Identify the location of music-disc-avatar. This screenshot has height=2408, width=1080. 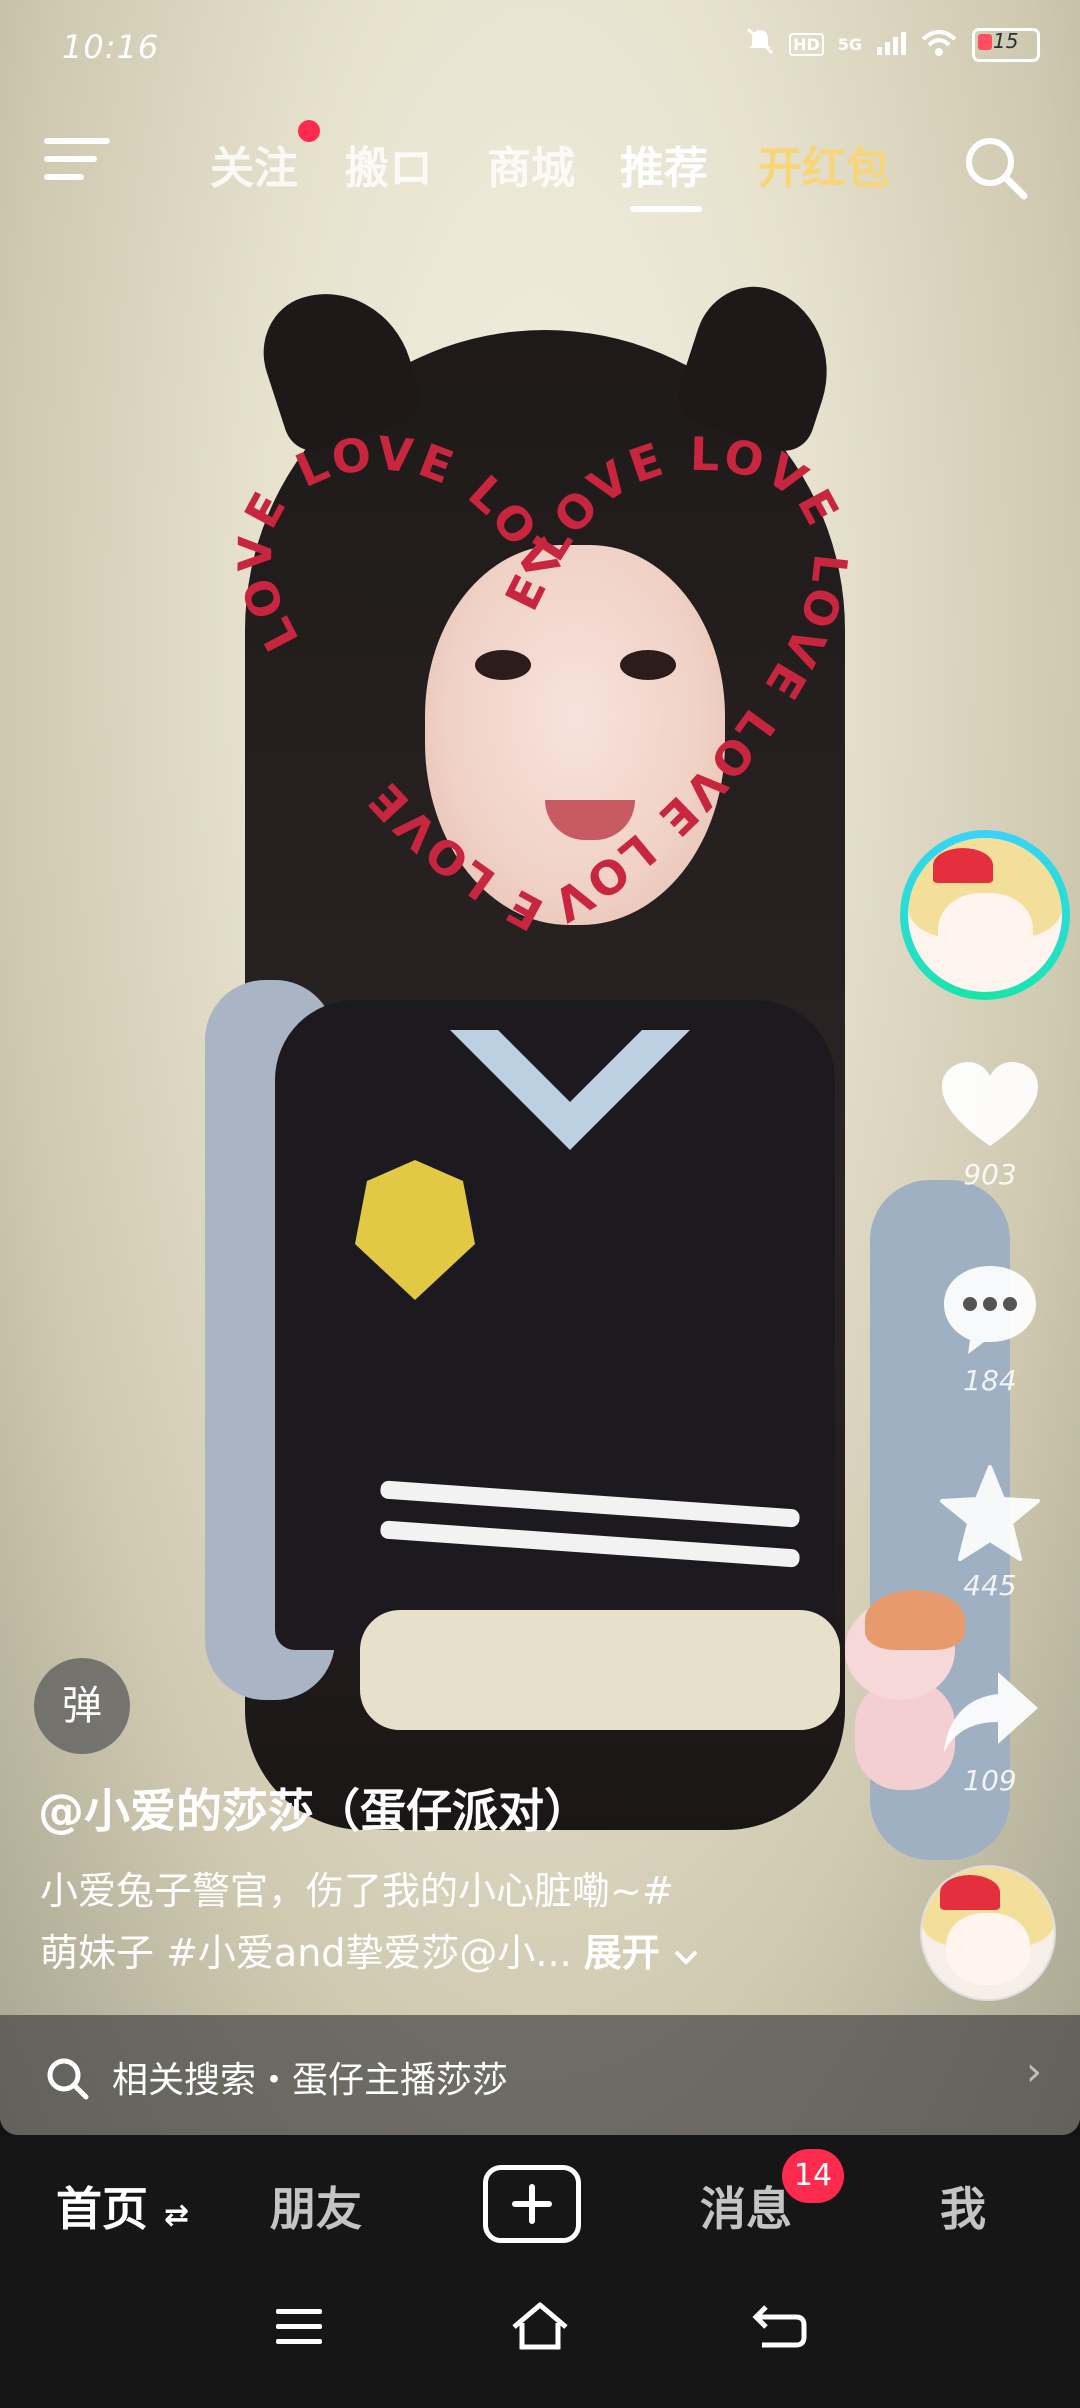
(988, 1933).